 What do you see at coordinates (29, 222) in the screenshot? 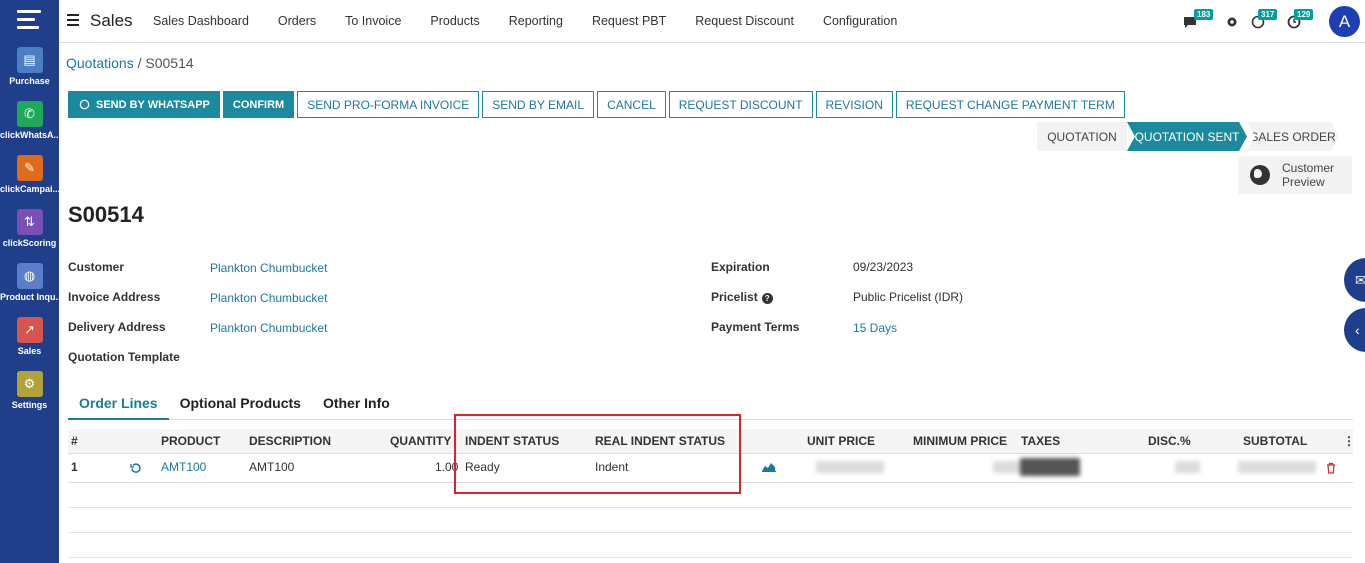
I see `scoring-icon: ⇅` at bounding box center [29, 222].